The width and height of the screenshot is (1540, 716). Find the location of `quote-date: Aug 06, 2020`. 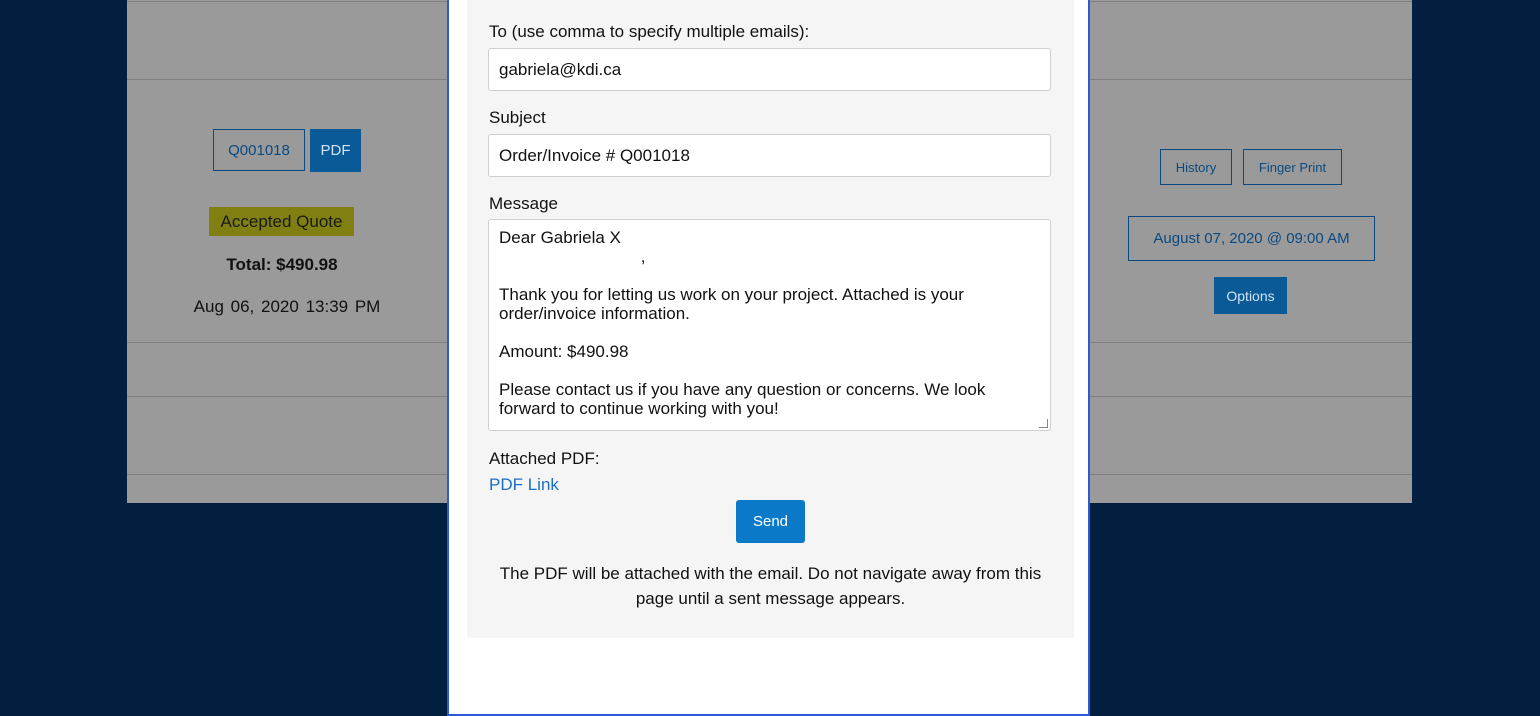

quote-date: Aug 06, 2020 is located at coordinates (246, 306).